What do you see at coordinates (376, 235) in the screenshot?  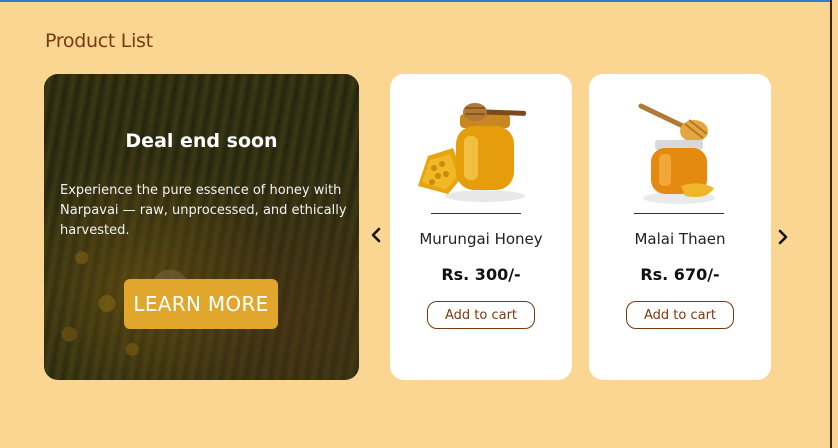 I see `chevron-left-icon` at bounding box center [376, 235].